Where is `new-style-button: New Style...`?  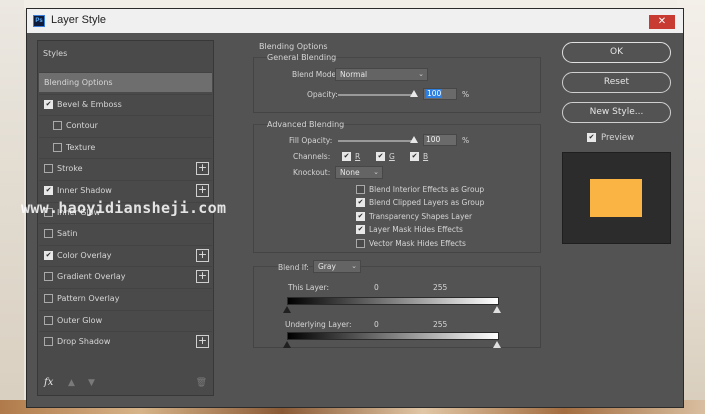 new-style-button: New Style... is located at coordinates (616, 112).